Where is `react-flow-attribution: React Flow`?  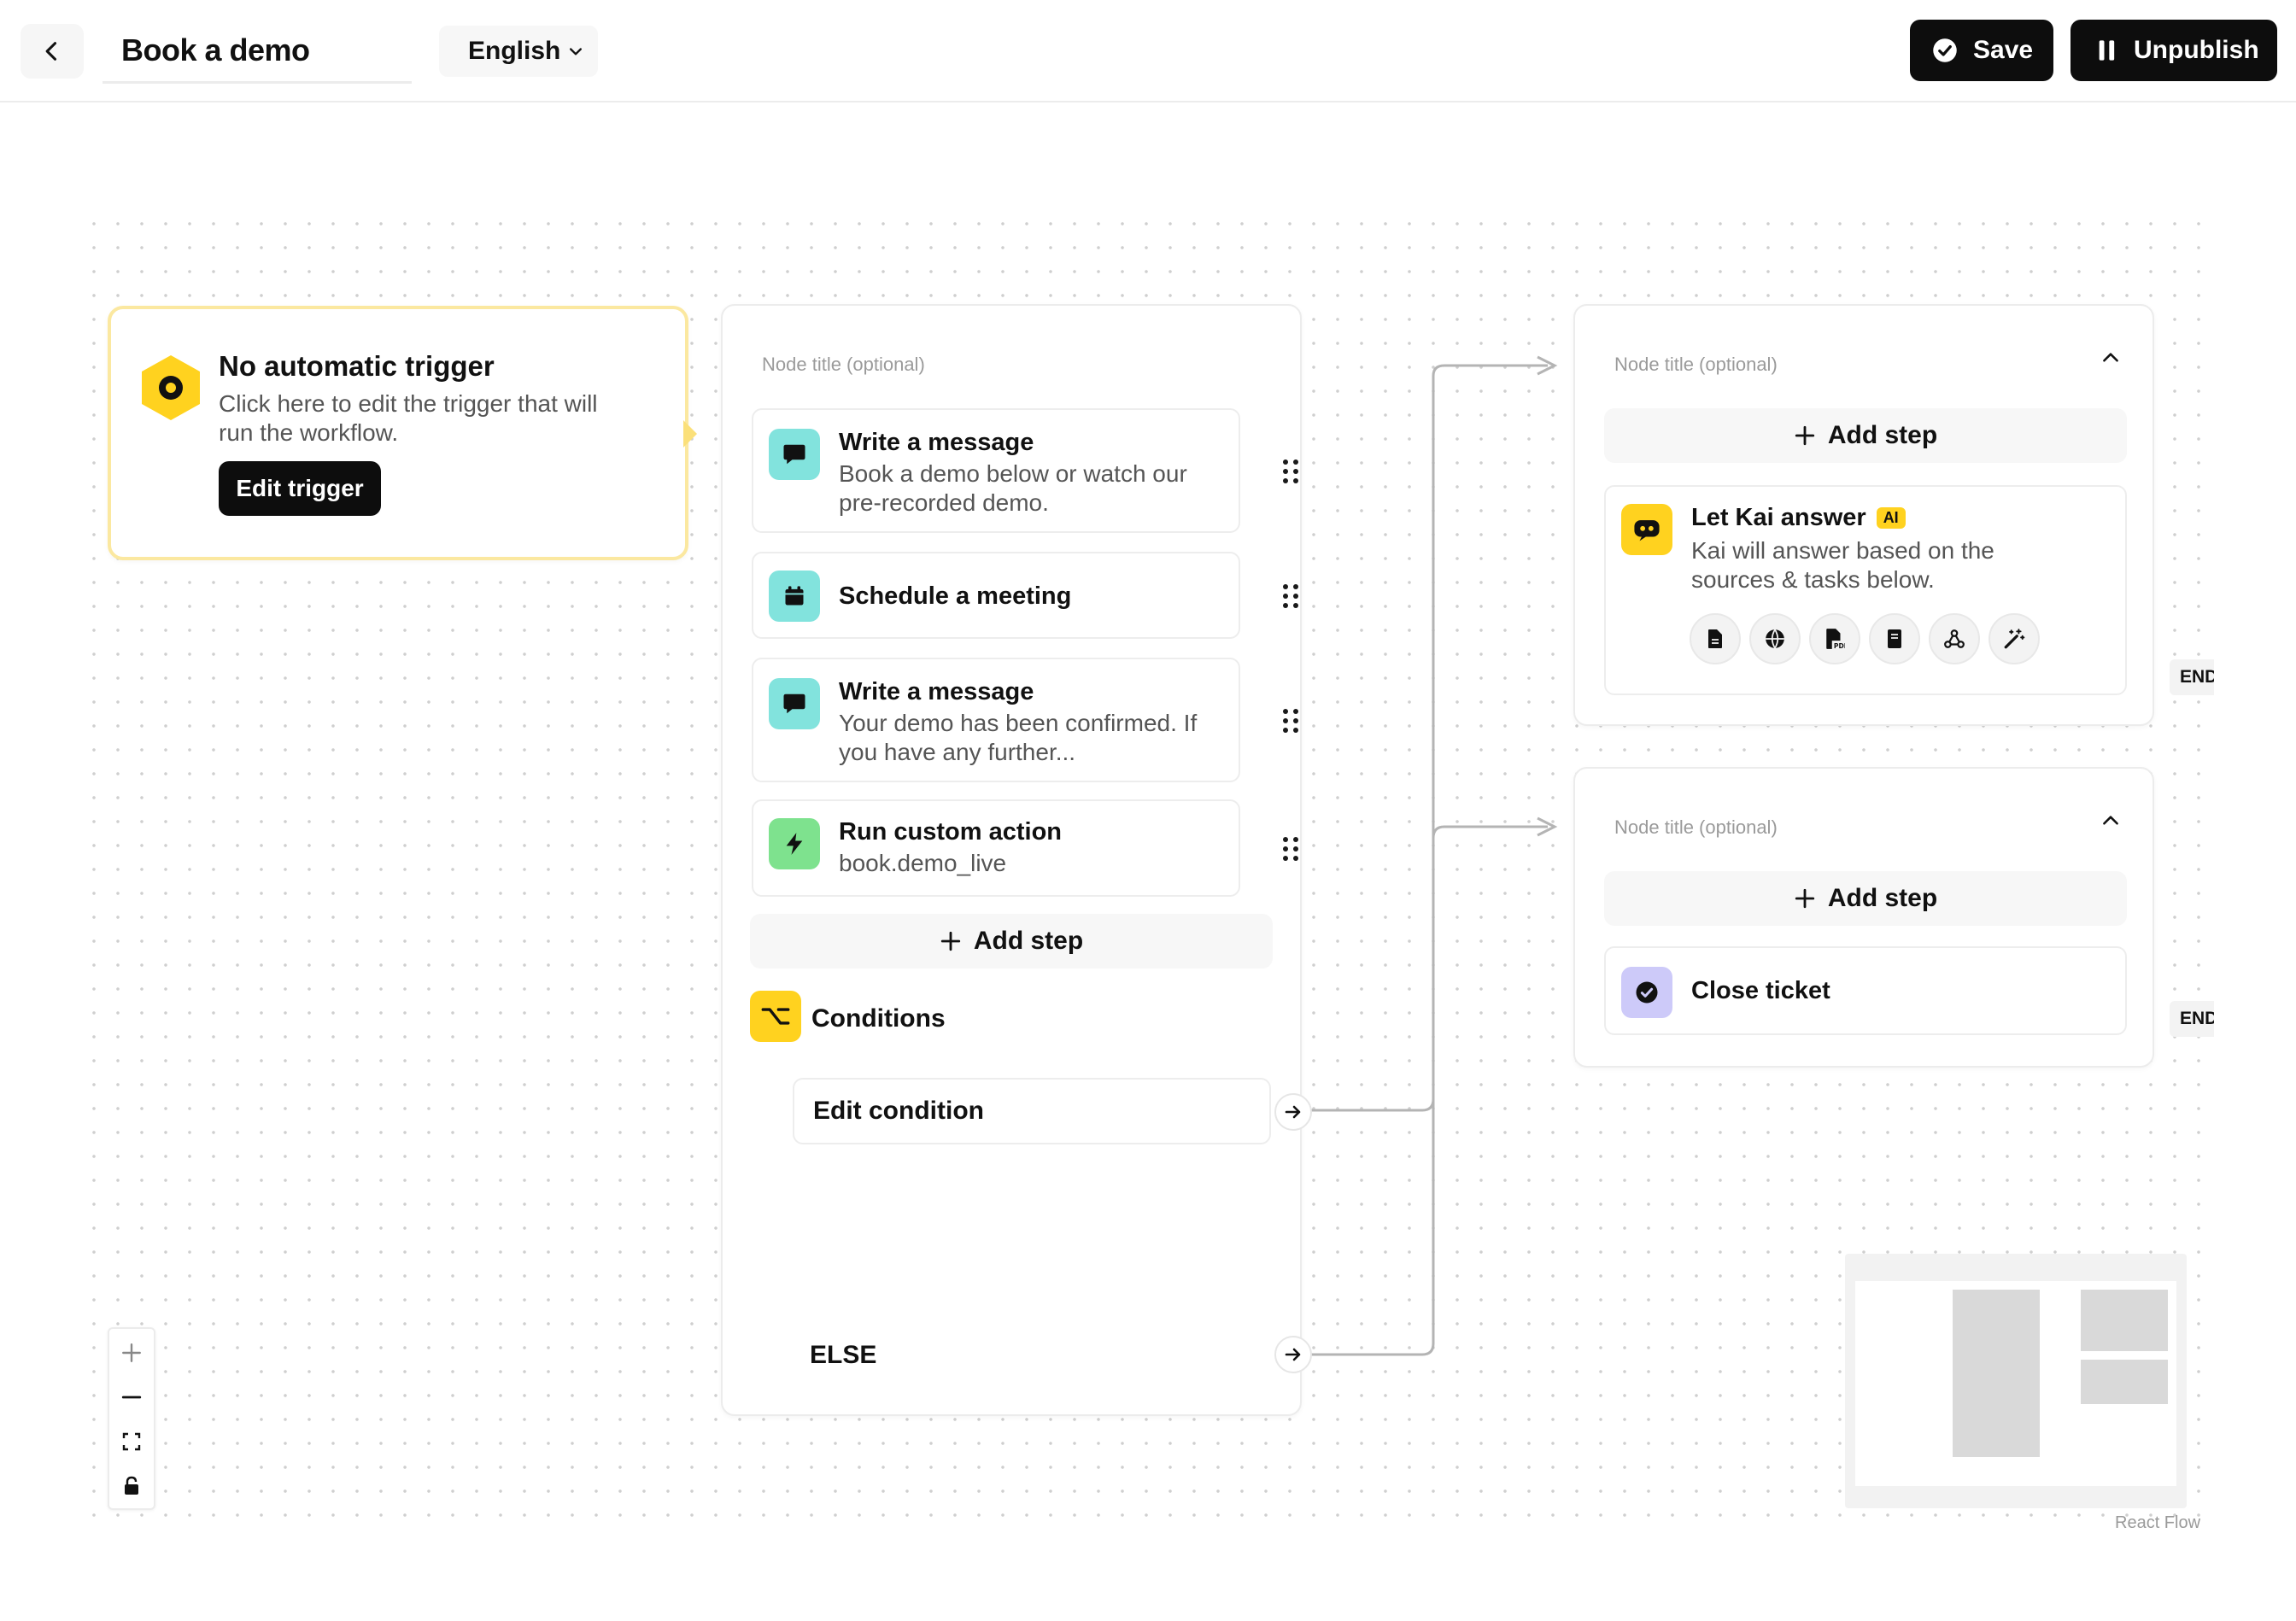
react-flow-attribution: React Flow is located at coordinates (2157, 1523).